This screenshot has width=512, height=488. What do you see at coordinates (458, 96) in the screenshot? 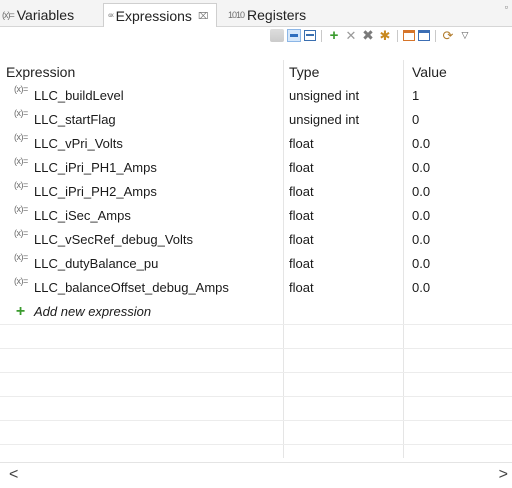
I see `expression-value: 1` at bounding box center [458, 96].